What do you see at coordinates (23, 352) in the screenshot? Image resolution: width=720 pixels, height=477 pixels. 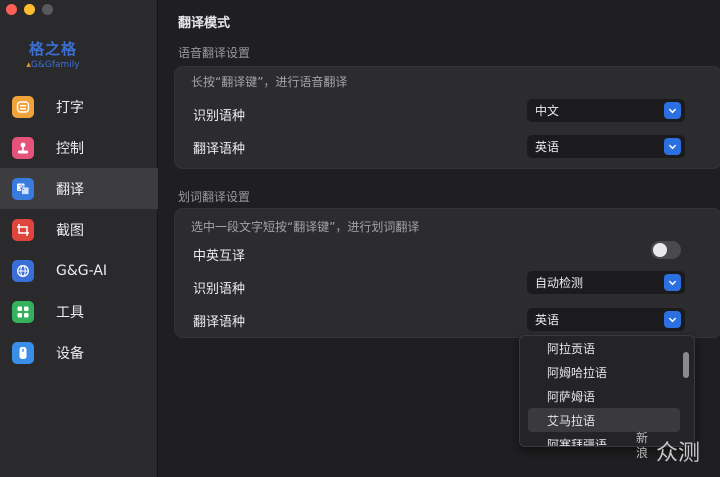 I see `device-icon` at bounding box center [23, 352].